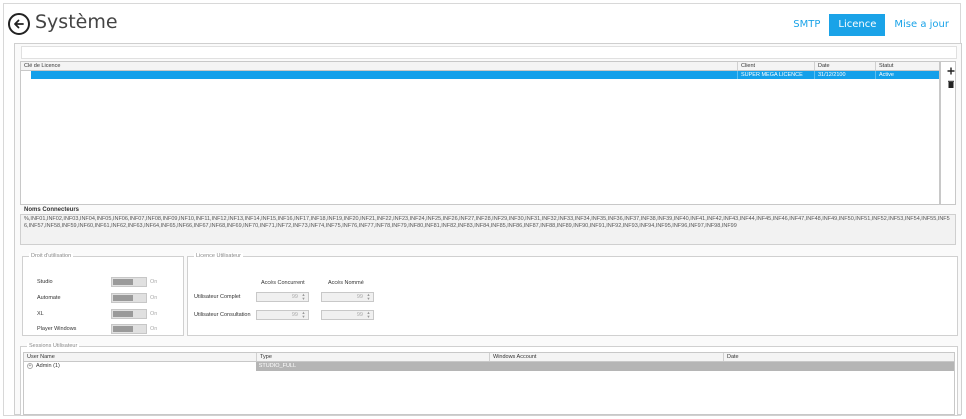 The height and width of the screenshot is (419, 966). I want to click on column-acces-nomme: Accès Nommé, so click(346, 283).